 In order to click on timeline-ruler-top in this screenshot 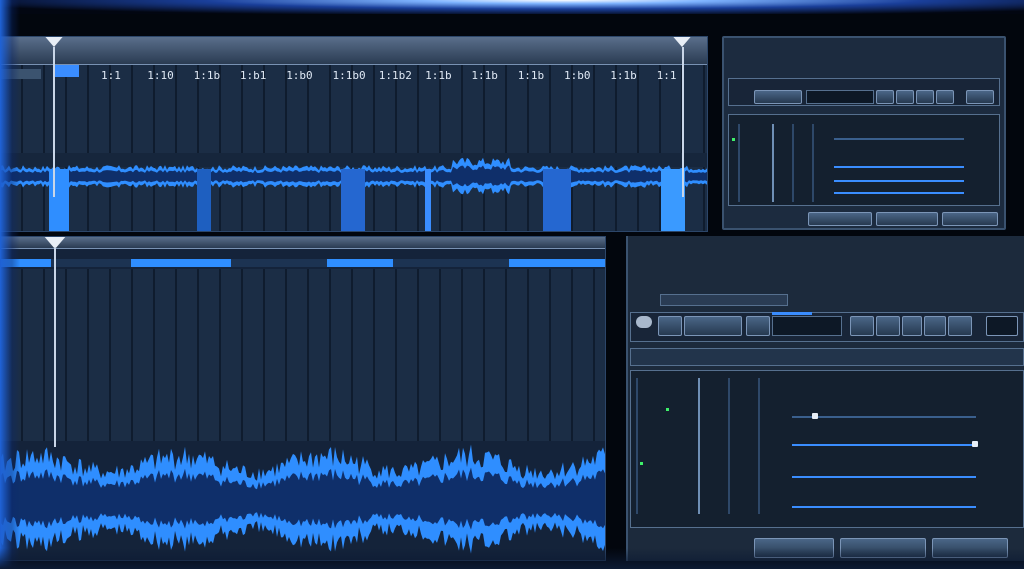, I will do `click(354, 51)`.